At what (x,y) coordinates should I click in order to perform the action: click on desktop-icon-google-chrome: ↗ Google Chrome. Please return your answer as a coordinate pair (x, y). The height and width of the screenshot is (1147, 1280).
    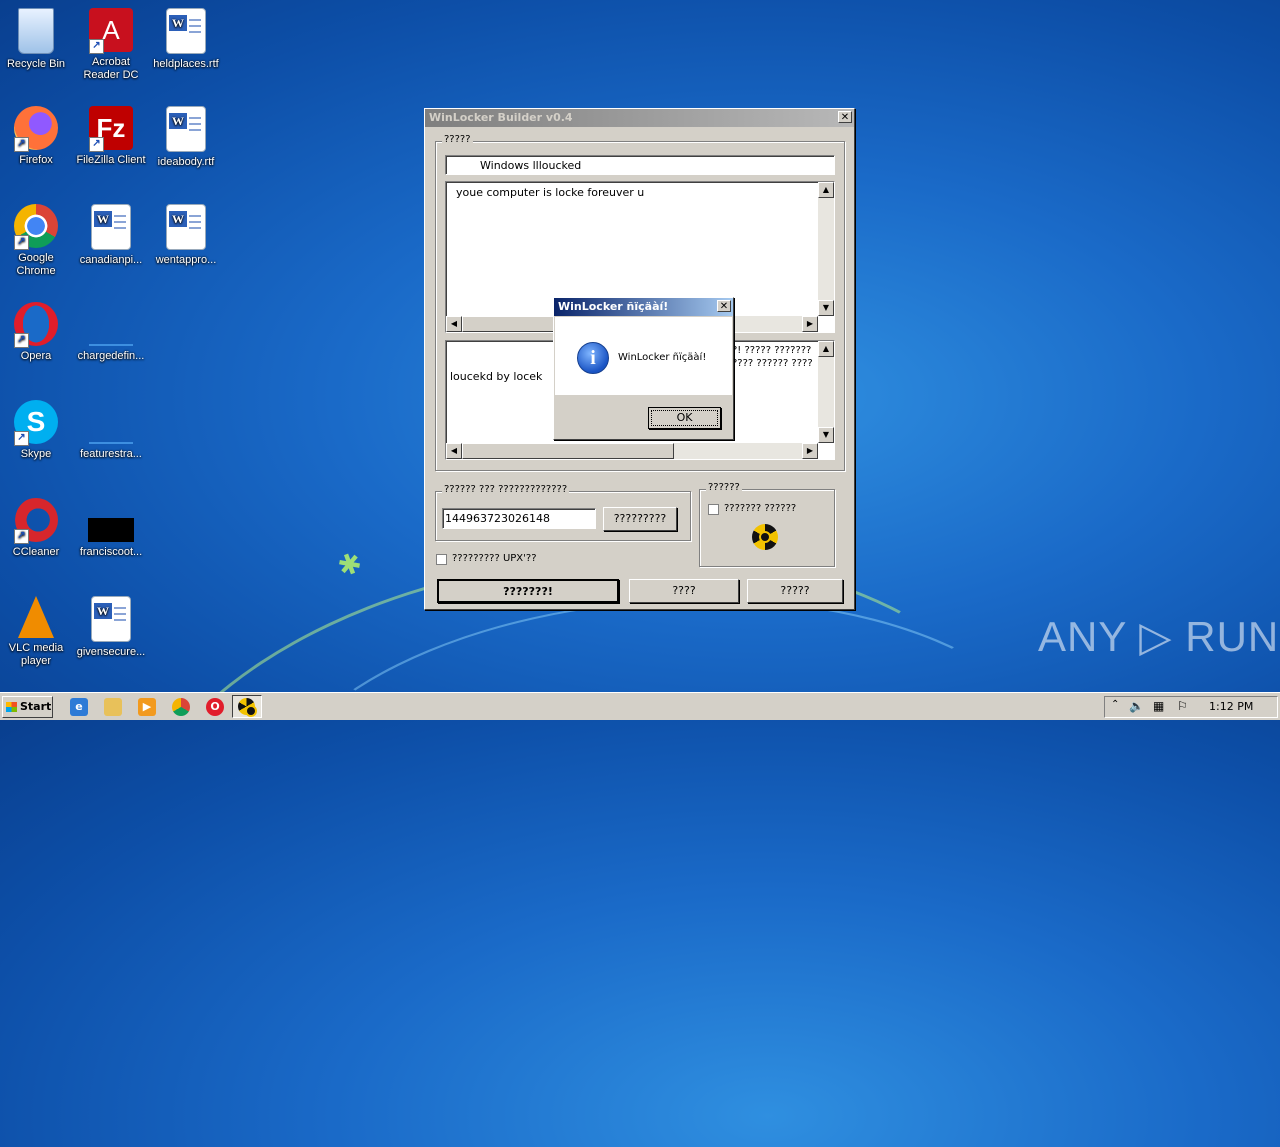
    Looking at the image, I should click on (37, 241).